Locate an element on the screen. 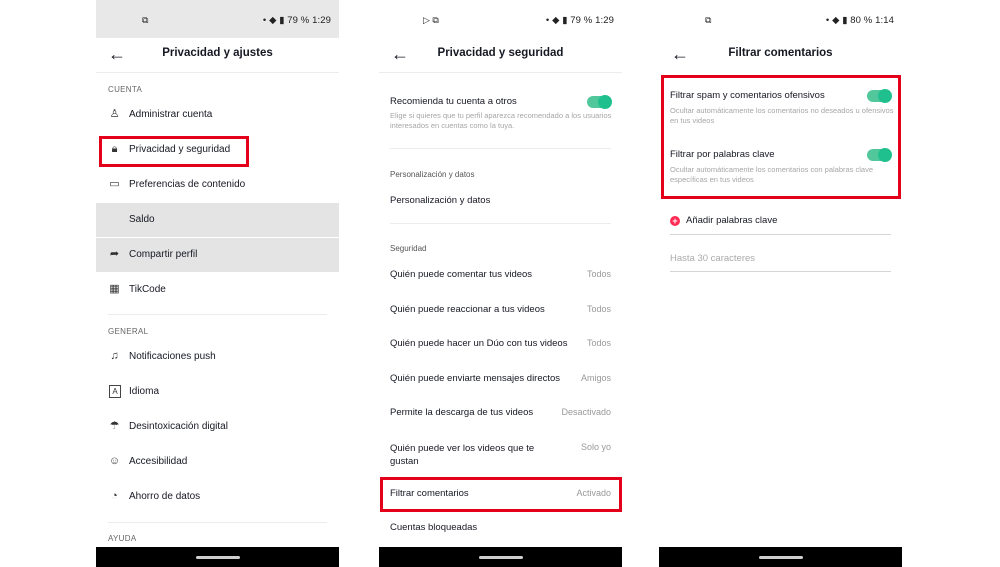  battery-level: 80 % is located at coordinates (861, 20).